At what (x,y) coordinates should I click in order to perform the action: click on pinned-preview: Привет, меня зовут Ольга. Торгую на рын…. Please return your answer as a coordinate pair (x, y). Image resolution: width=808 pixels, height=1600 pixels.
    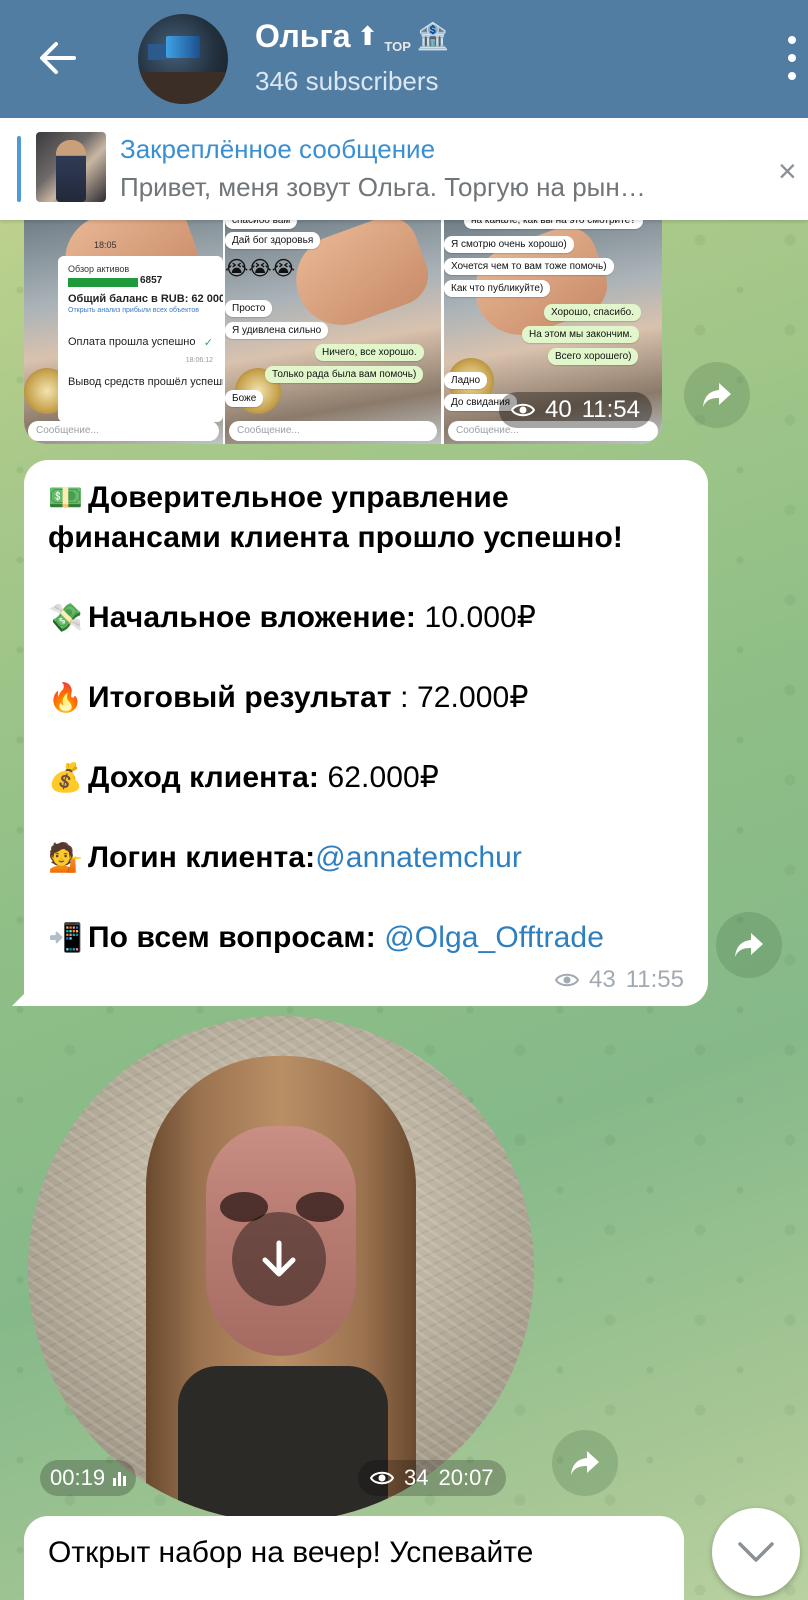
    Looking at the image, I should click on (383, 187).